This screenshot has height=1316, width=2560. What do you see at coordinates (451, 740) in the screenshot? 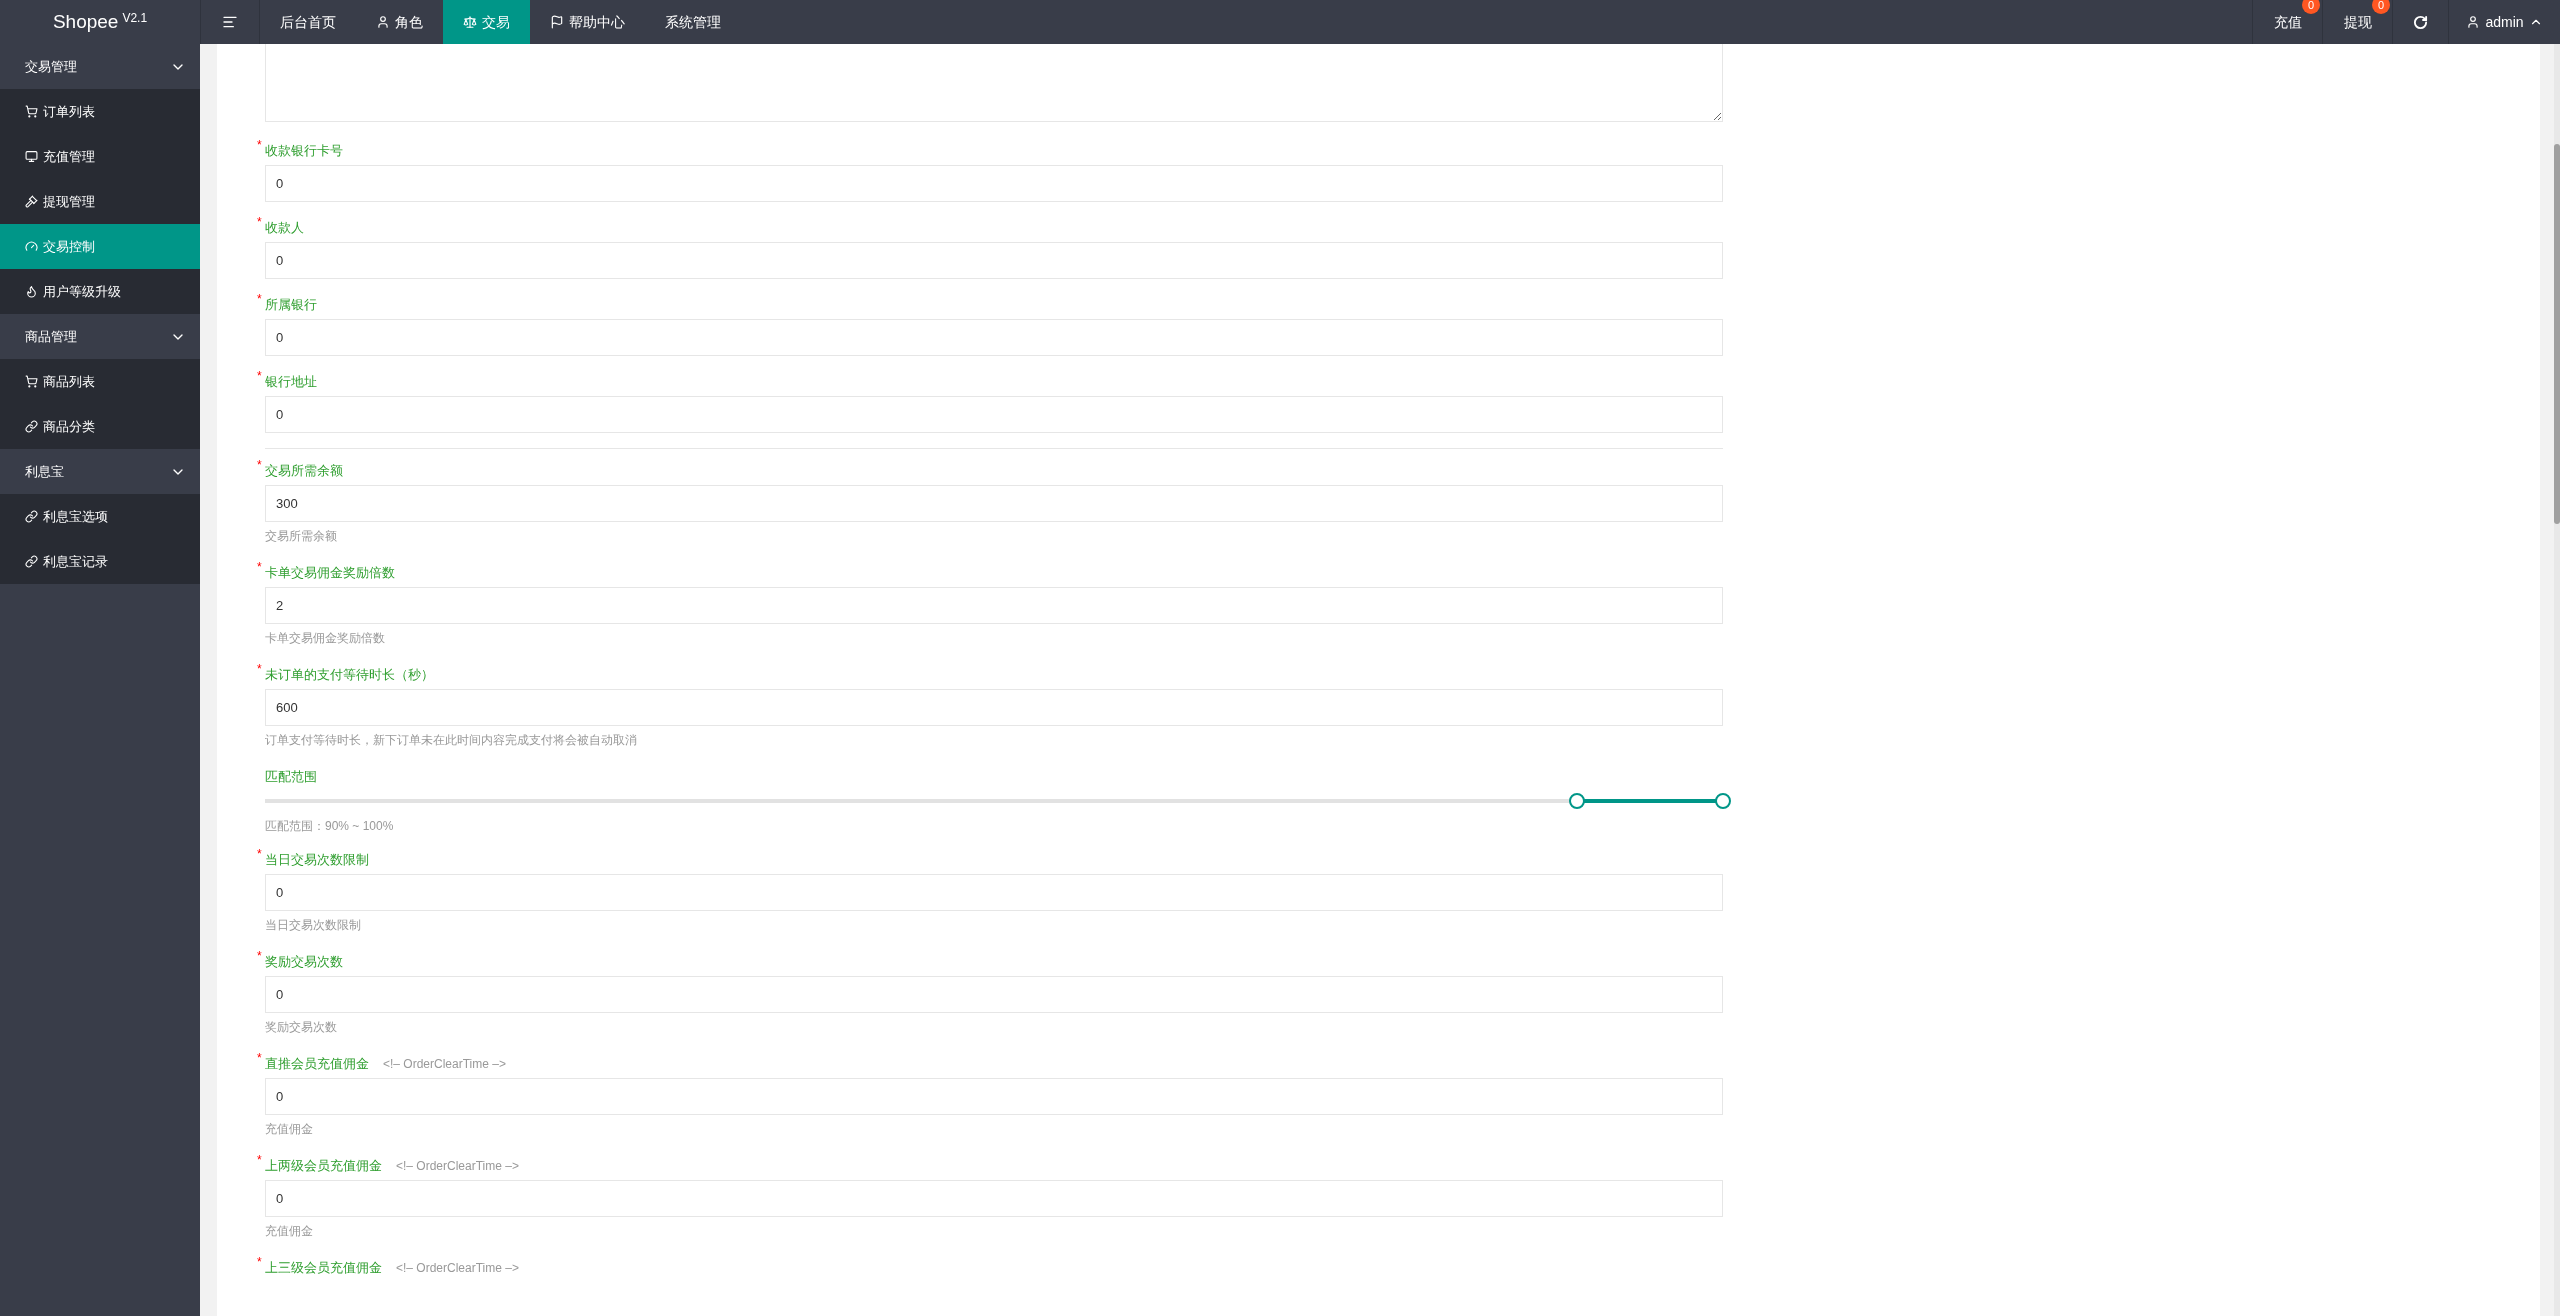
I see `help-text: 订单支付等待时长，新下订单未在此时间内容完成支付将会被自动取消` at bounding box center [451, 740].